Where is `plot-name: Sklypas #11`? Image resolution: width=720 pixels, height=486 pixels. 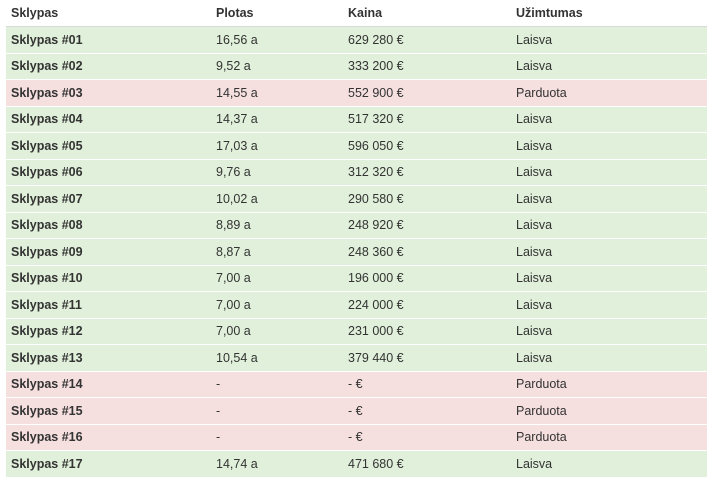
plot-name: Sklypas #11 is located at coordinates (108, 304).